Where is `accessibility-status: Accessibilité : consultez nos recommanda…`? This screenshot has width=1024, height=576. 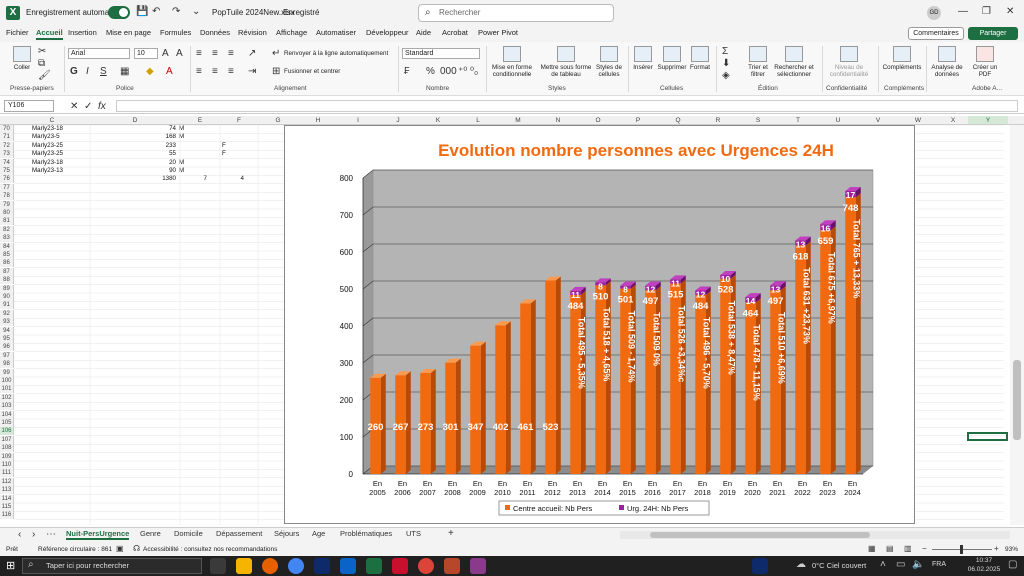
accessibility-status: Accessibilité : consultez nos recommanda… is located at coordinates (210, 549).